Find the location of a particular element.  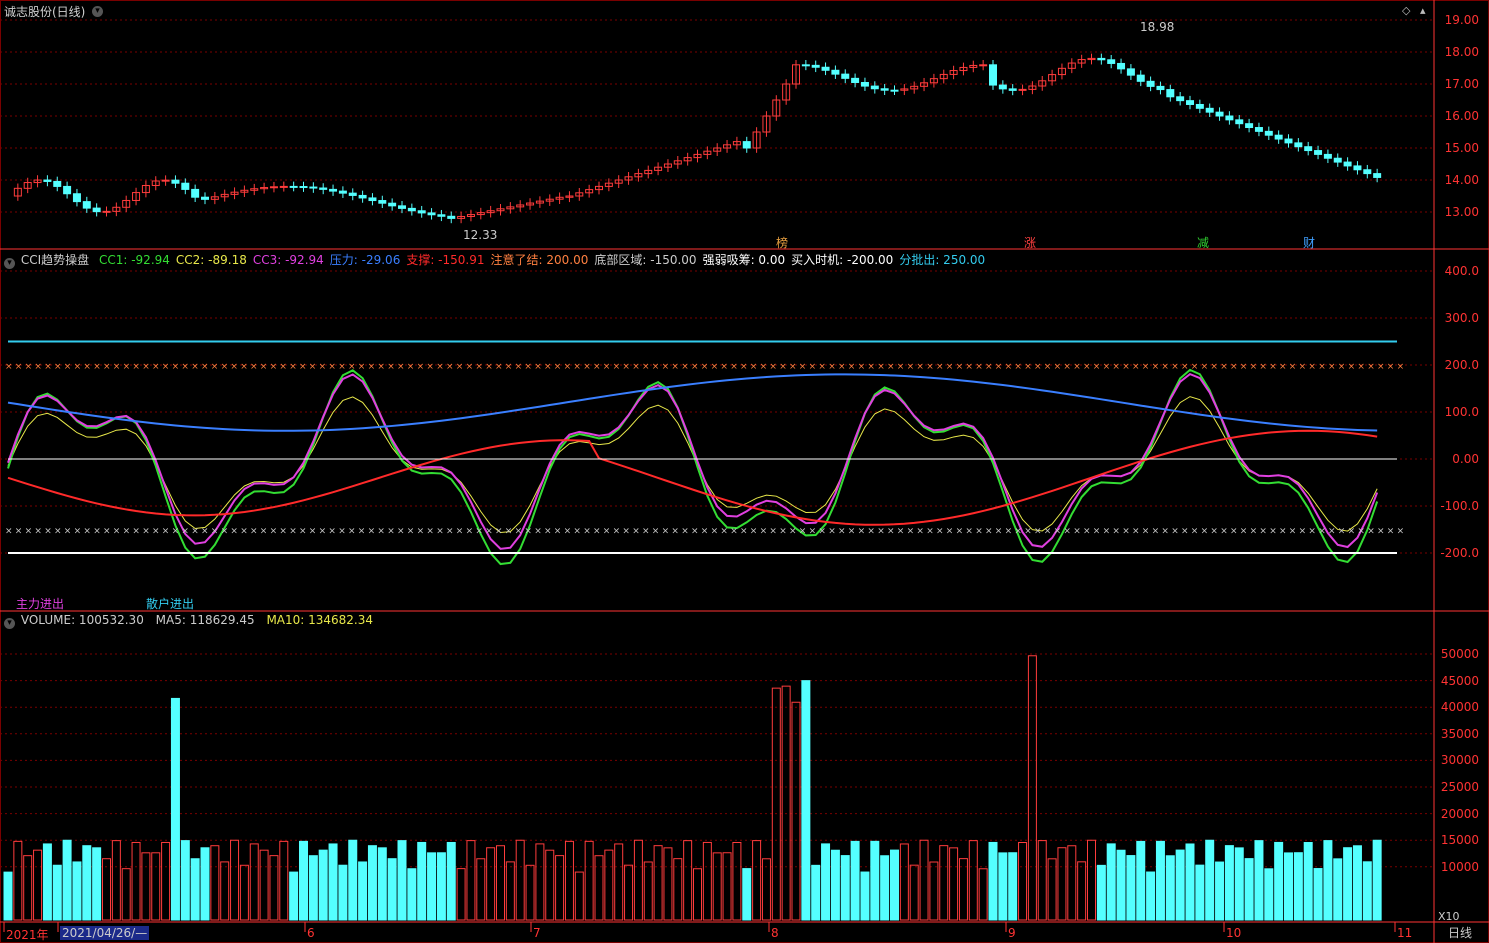

date-axis-label: 8 is located at coordinates (775, 933).